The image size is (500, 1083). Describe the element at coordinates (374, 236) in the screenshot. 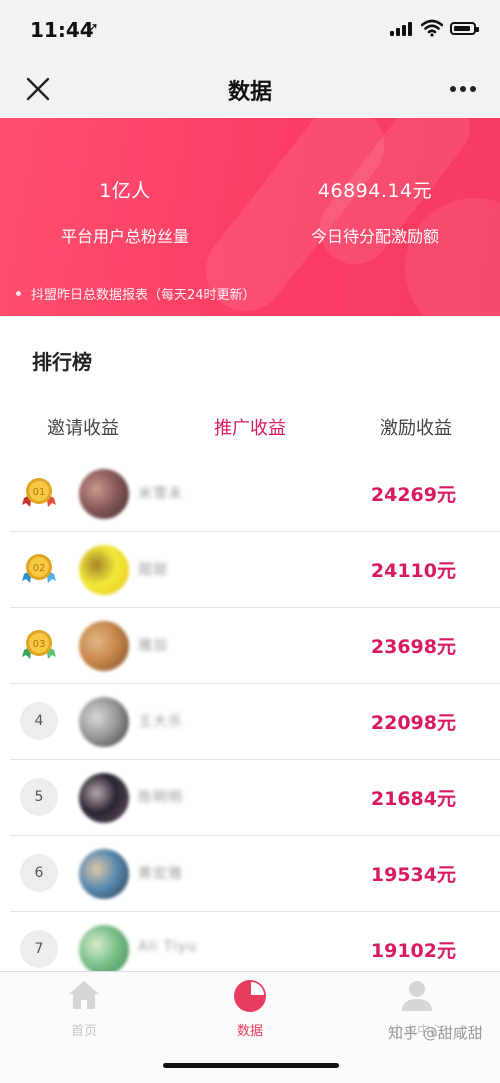

I see `stat-label: 今日待分配激励额` at that location.